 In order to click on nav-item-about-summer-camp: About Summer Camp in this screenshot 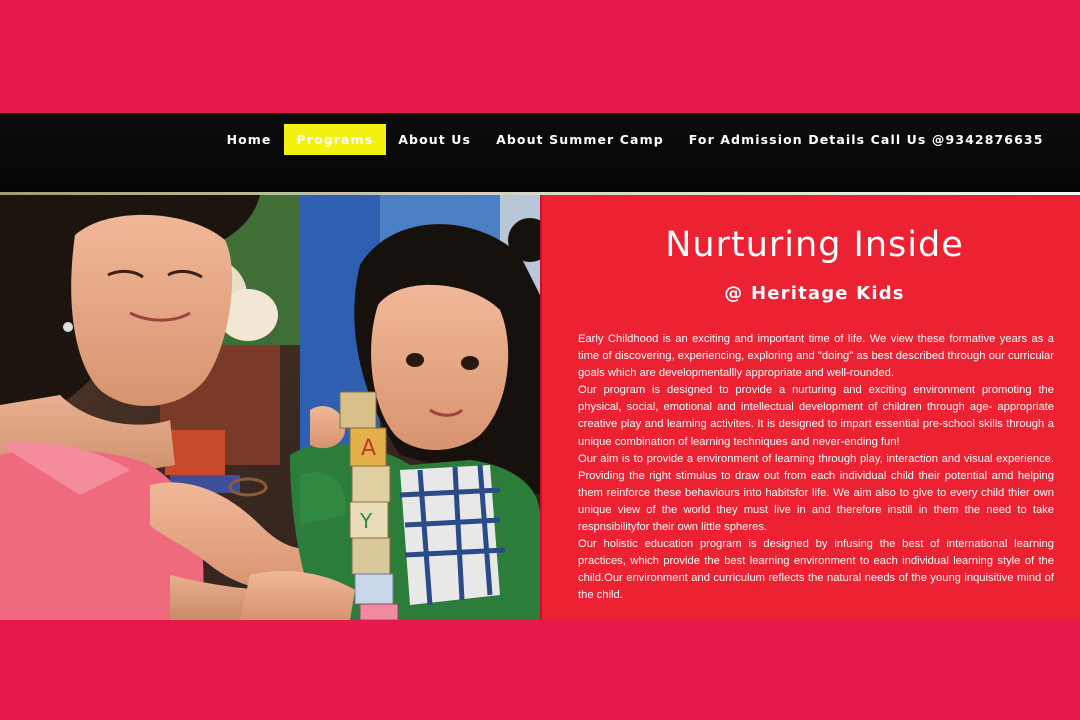, I will do `click(580, 139)`.